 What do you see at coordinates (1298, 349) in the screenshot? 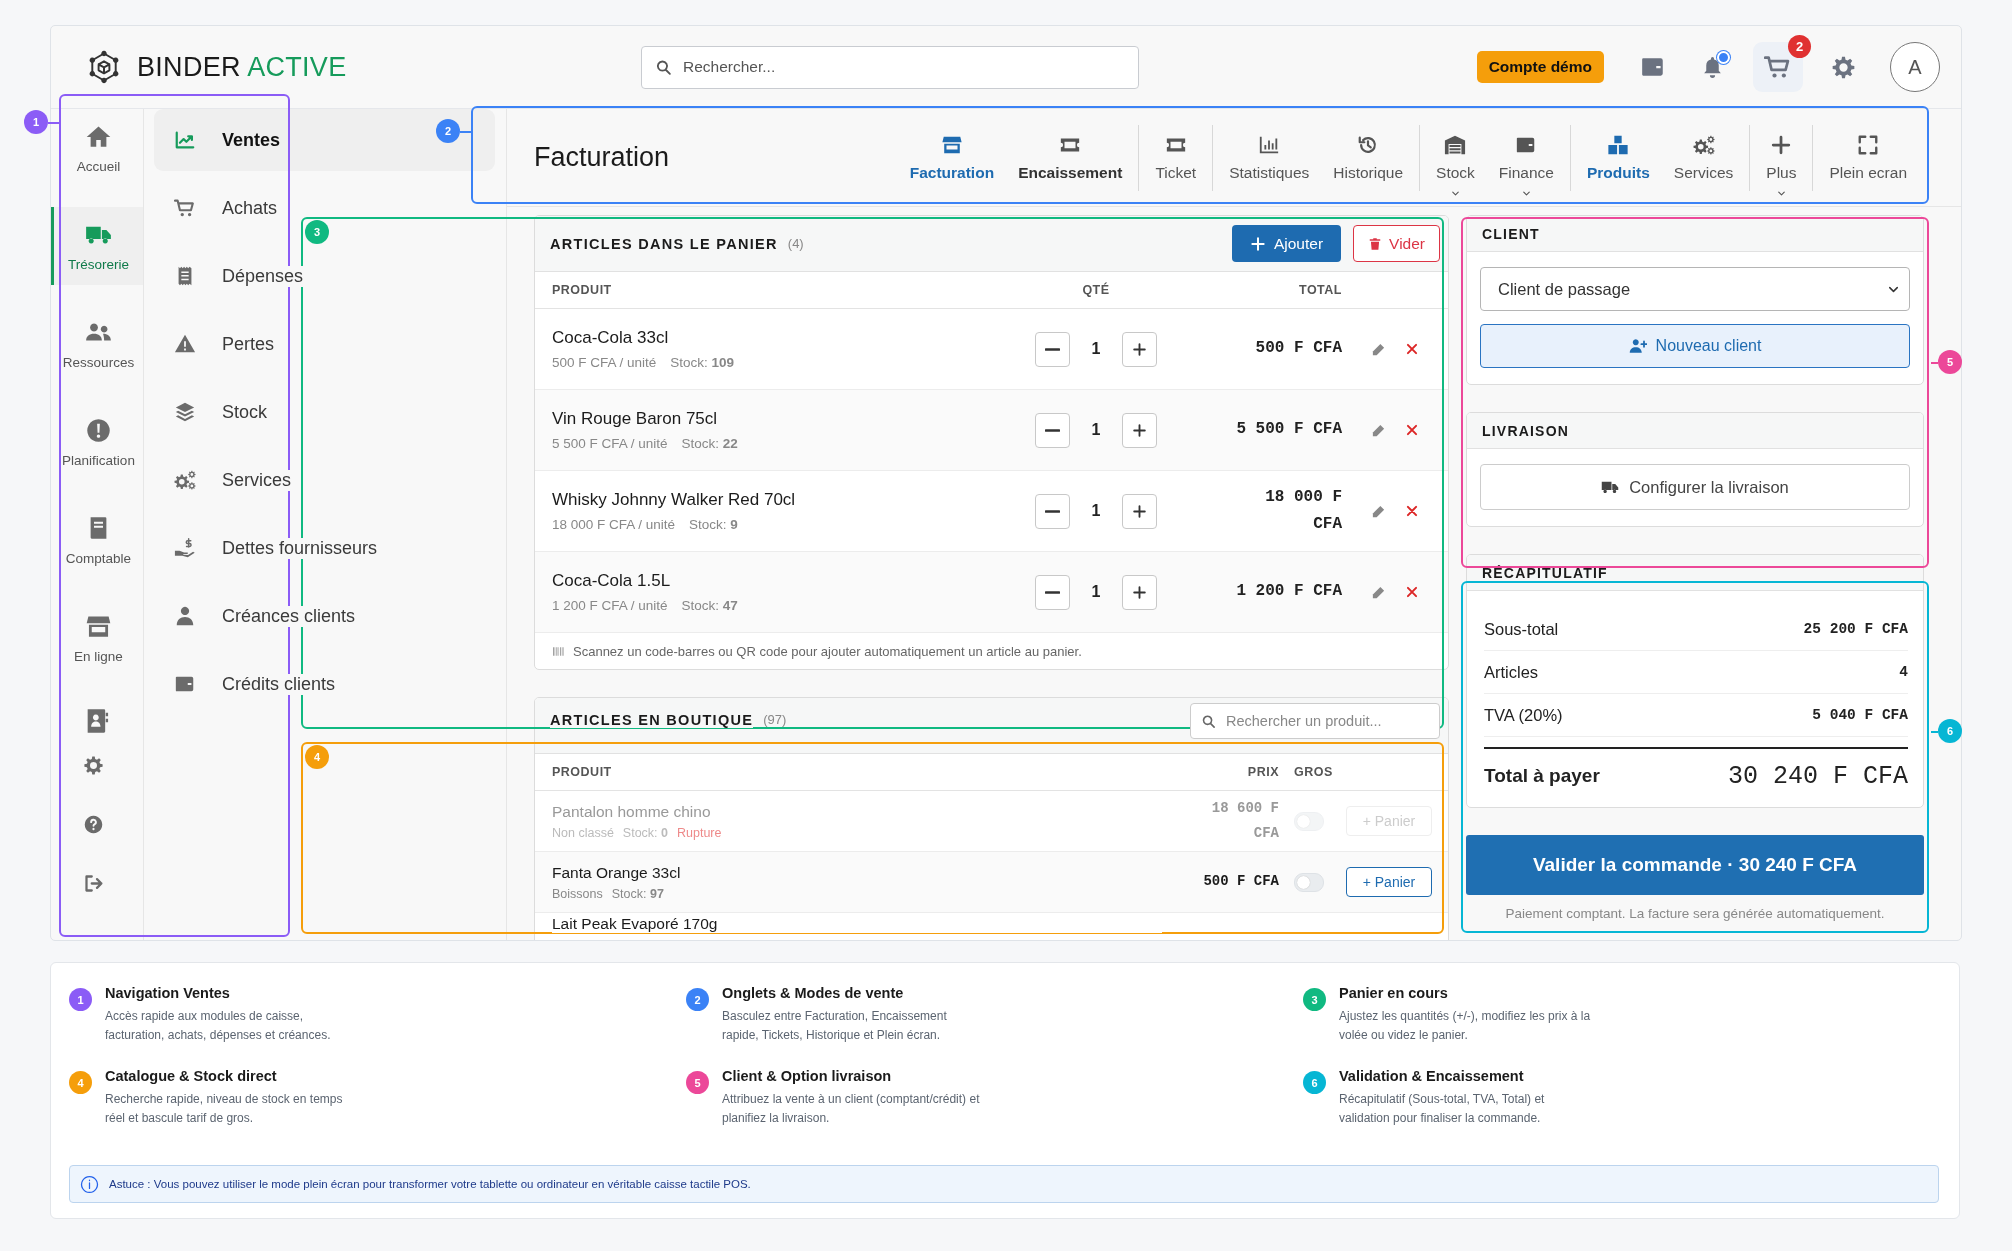
I see `line-total: 500 F CFA` at bounding box center [1298, 349].